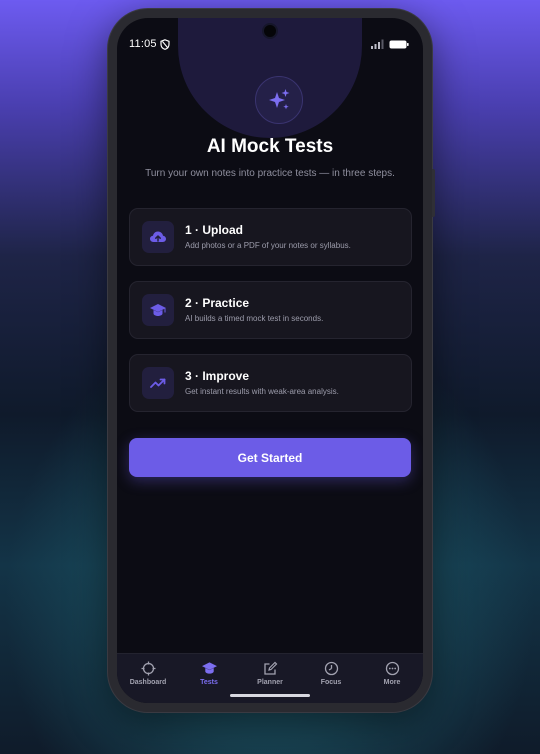  Describe the element at coordinates (217, 303) in the screenshot. I see `step-title: 2 · Practice` at that location.